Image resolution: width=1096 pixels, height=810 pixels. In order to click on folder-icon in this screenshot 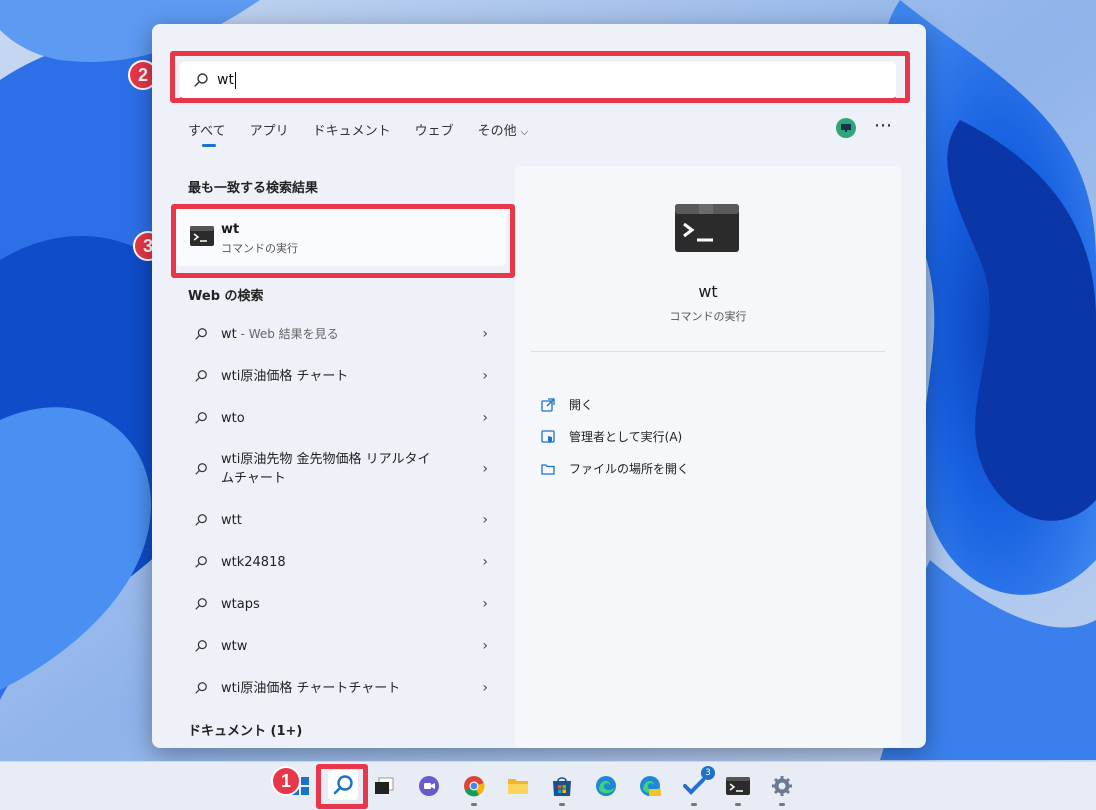, I will do `click(548, 469)`.